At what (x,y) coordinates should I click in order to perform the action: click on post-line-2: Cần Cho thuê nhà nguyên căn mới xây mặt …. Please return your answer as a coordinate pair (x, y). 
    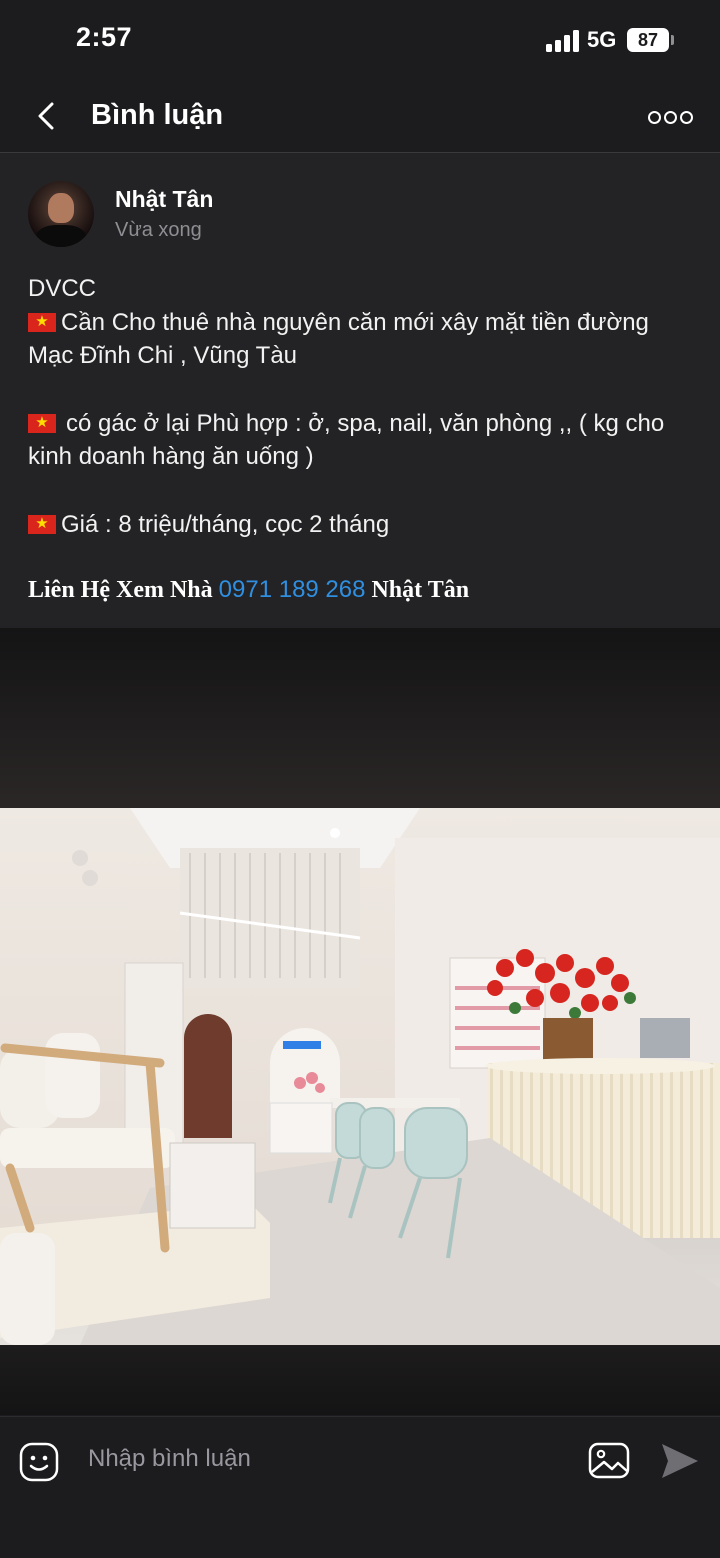
    Looking at the image, I should click on (363, 339).